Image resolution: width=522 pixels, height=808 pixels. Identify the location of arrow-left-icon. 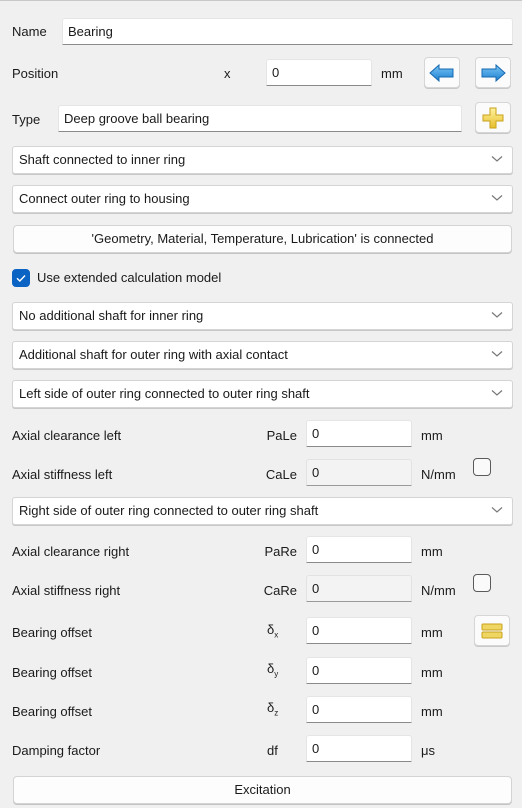
(441, 72).